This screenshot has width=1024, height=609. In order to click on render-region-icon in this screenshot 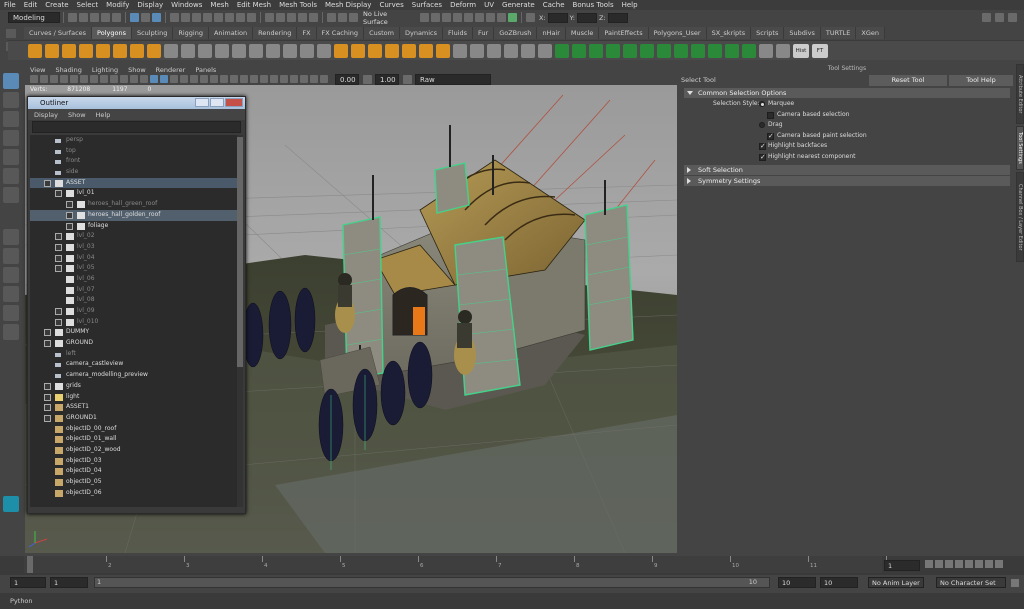, I will do `click(479, 17)`.